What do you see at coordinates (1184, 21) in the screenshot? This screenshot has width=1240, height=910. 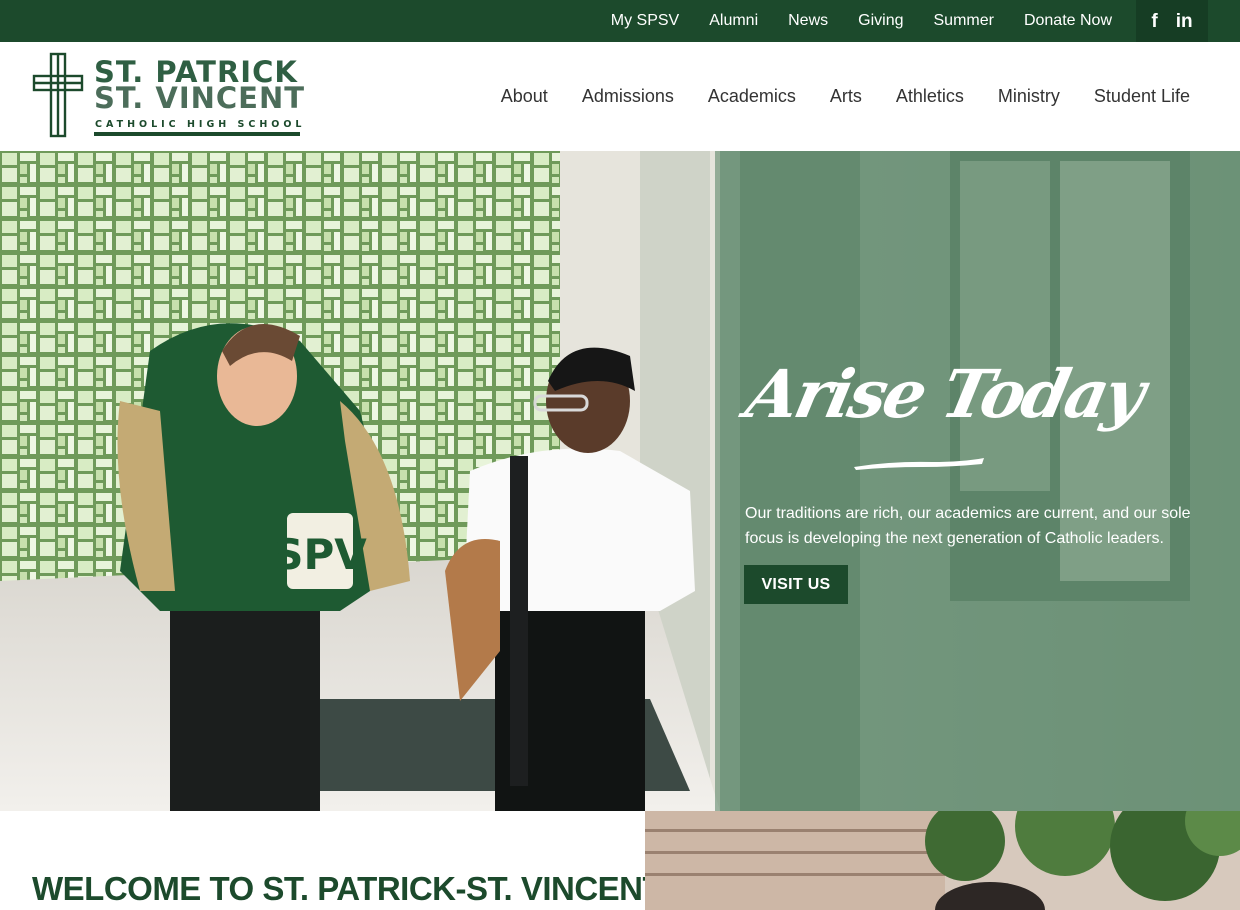 I see `linkedin-icon: in` at bounding box center [1184, 21].